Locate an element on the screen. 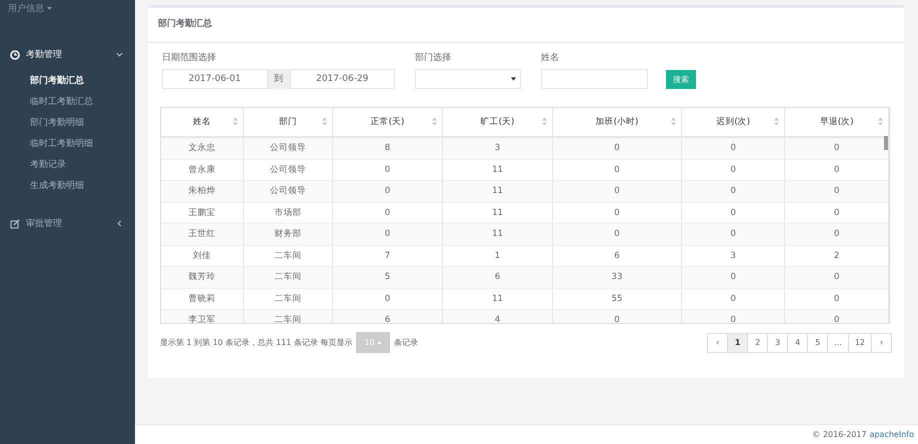 The width and height of the screenshot is (918, 444). pagination-info: 显示第 1 到第 10 条记录，总共 111 条记录 每页显示 is located at coordinates (256, 342).